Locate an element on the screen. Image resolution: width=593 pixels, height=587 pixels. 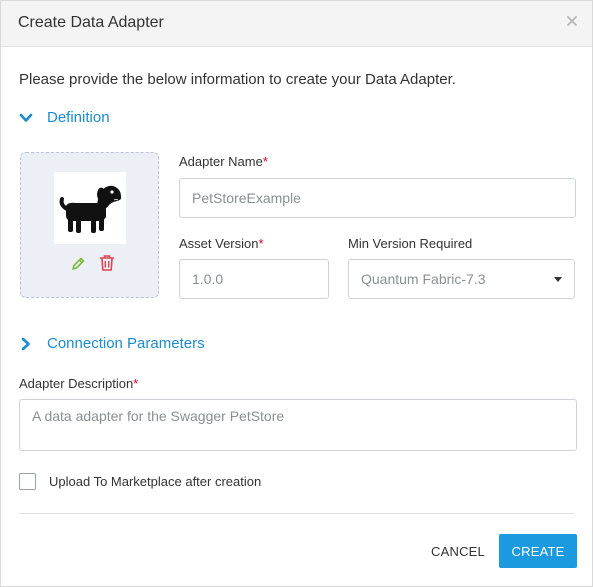
definition-label: Definition is located at coordinates (78, 117).